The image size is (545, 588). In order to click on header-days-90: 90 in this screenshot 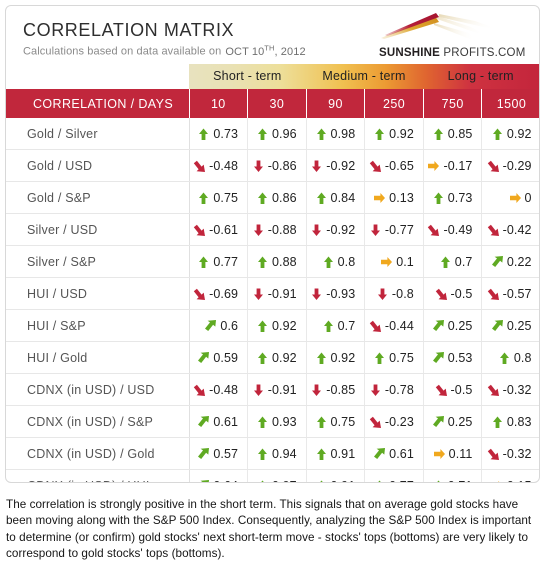, I will do `click(336, 103)`.